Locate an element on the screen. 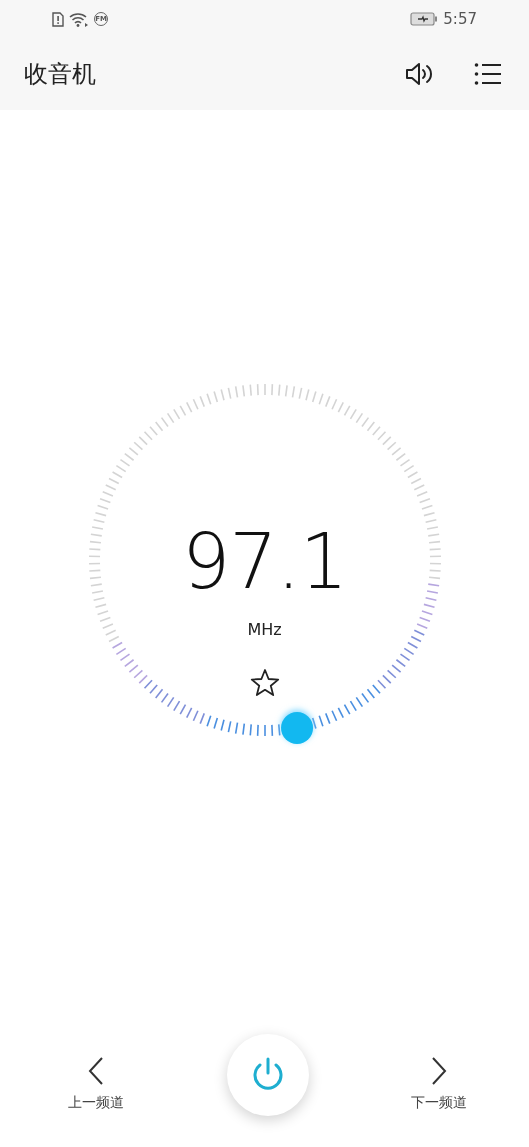 The image size is (529, 1147). menu-icon is located at coordinates (488, 74).